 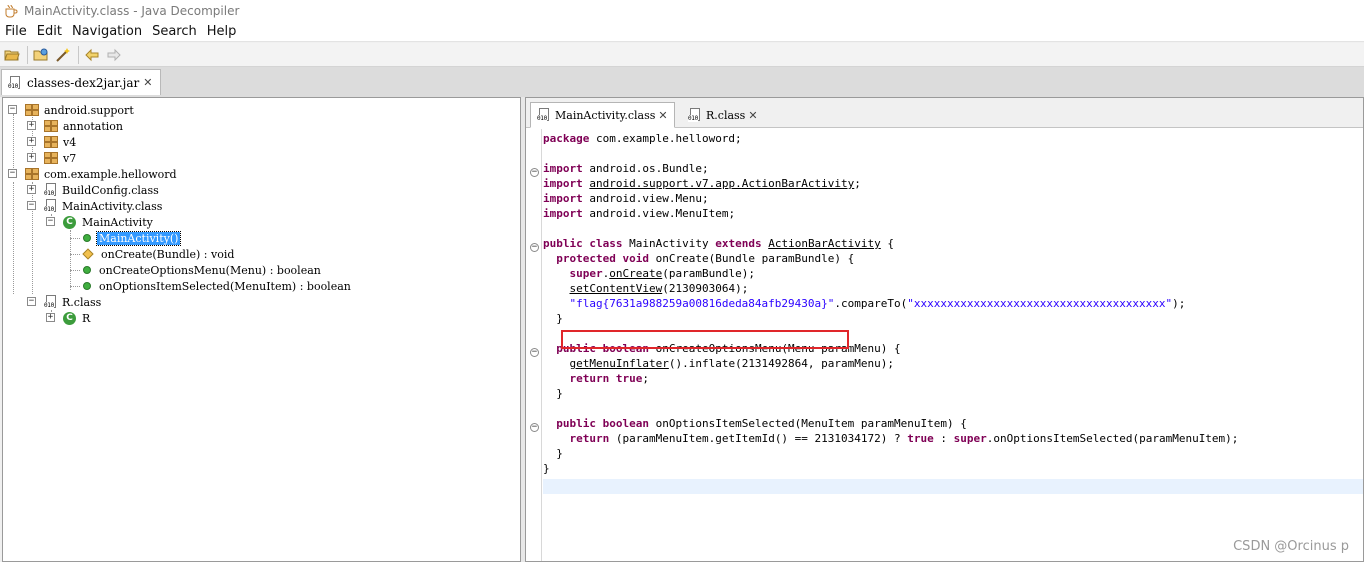 I want to click on tree-node-annotation: + annotation, so click(x=63, y=126).